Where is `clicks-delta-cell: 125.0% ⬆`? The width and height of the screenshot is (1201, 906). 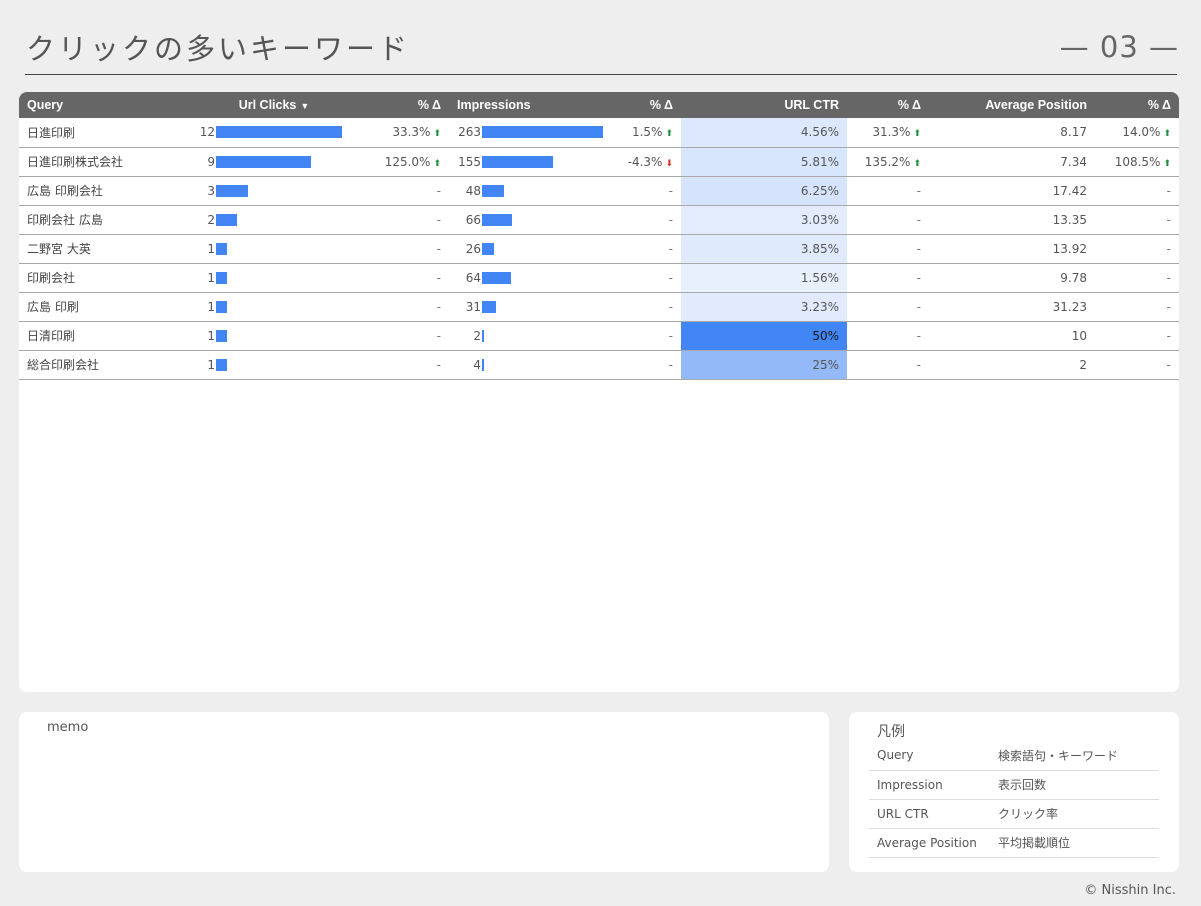
clicks-delta-cell: 125.0% ⬆ is located at coordinates (404, 161).